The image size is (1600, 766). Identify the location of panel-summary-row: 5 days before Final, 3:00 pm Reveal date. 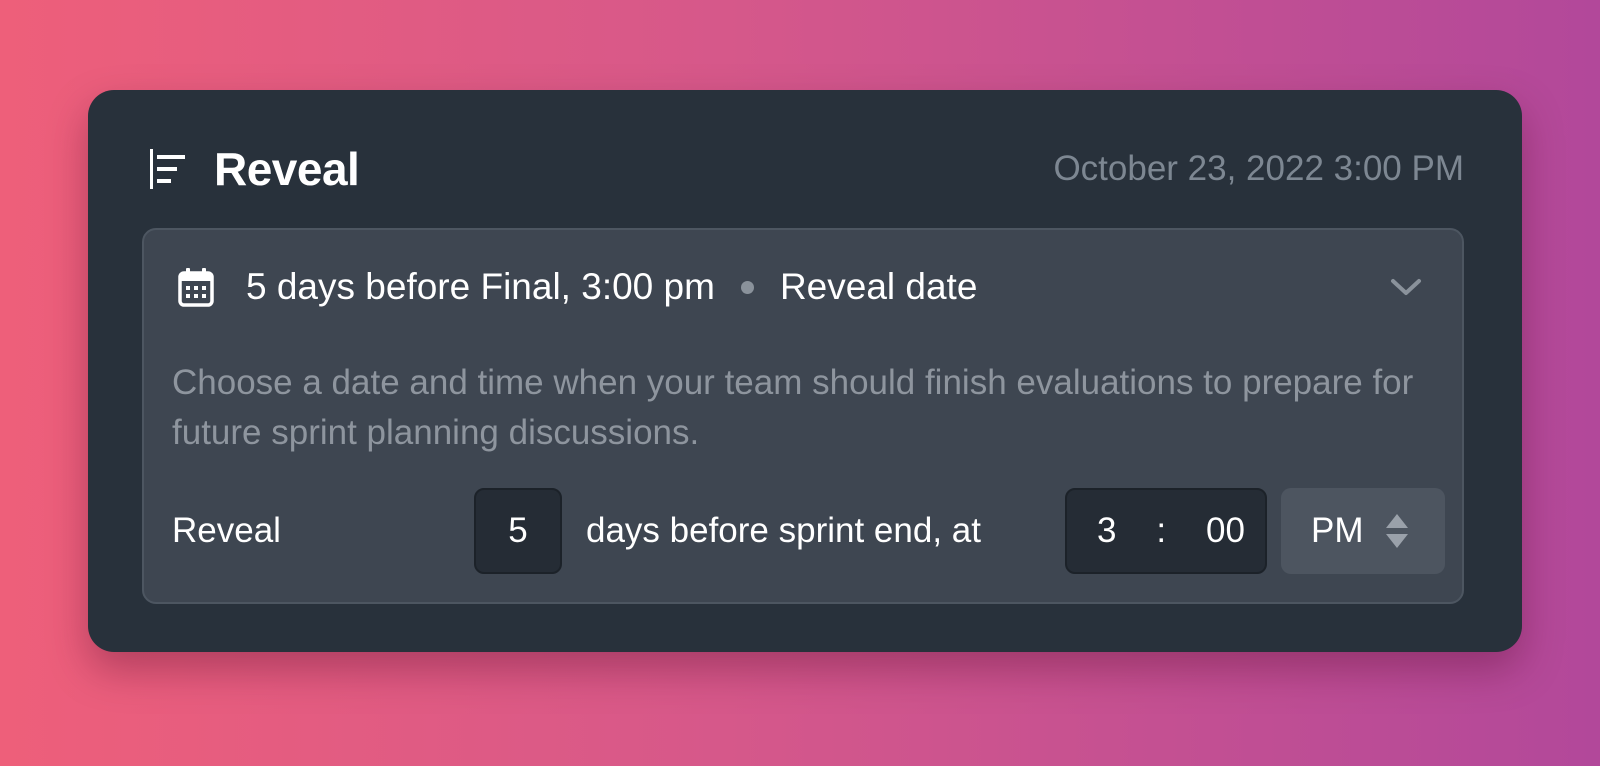
(801, 287).